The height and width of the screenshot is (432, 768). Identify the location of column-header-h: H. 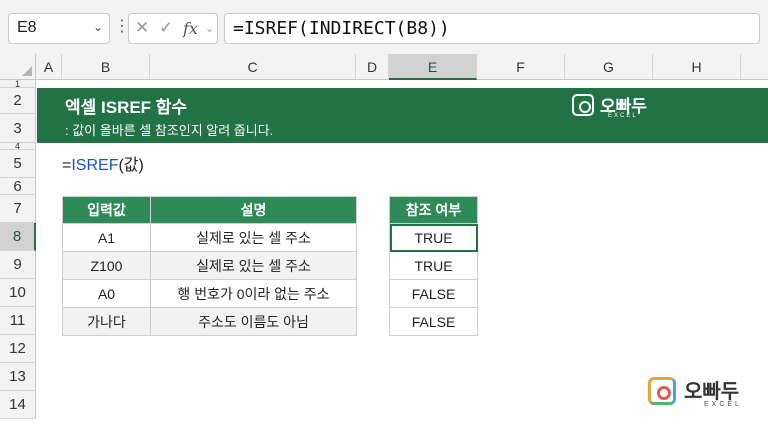
(697, 67).